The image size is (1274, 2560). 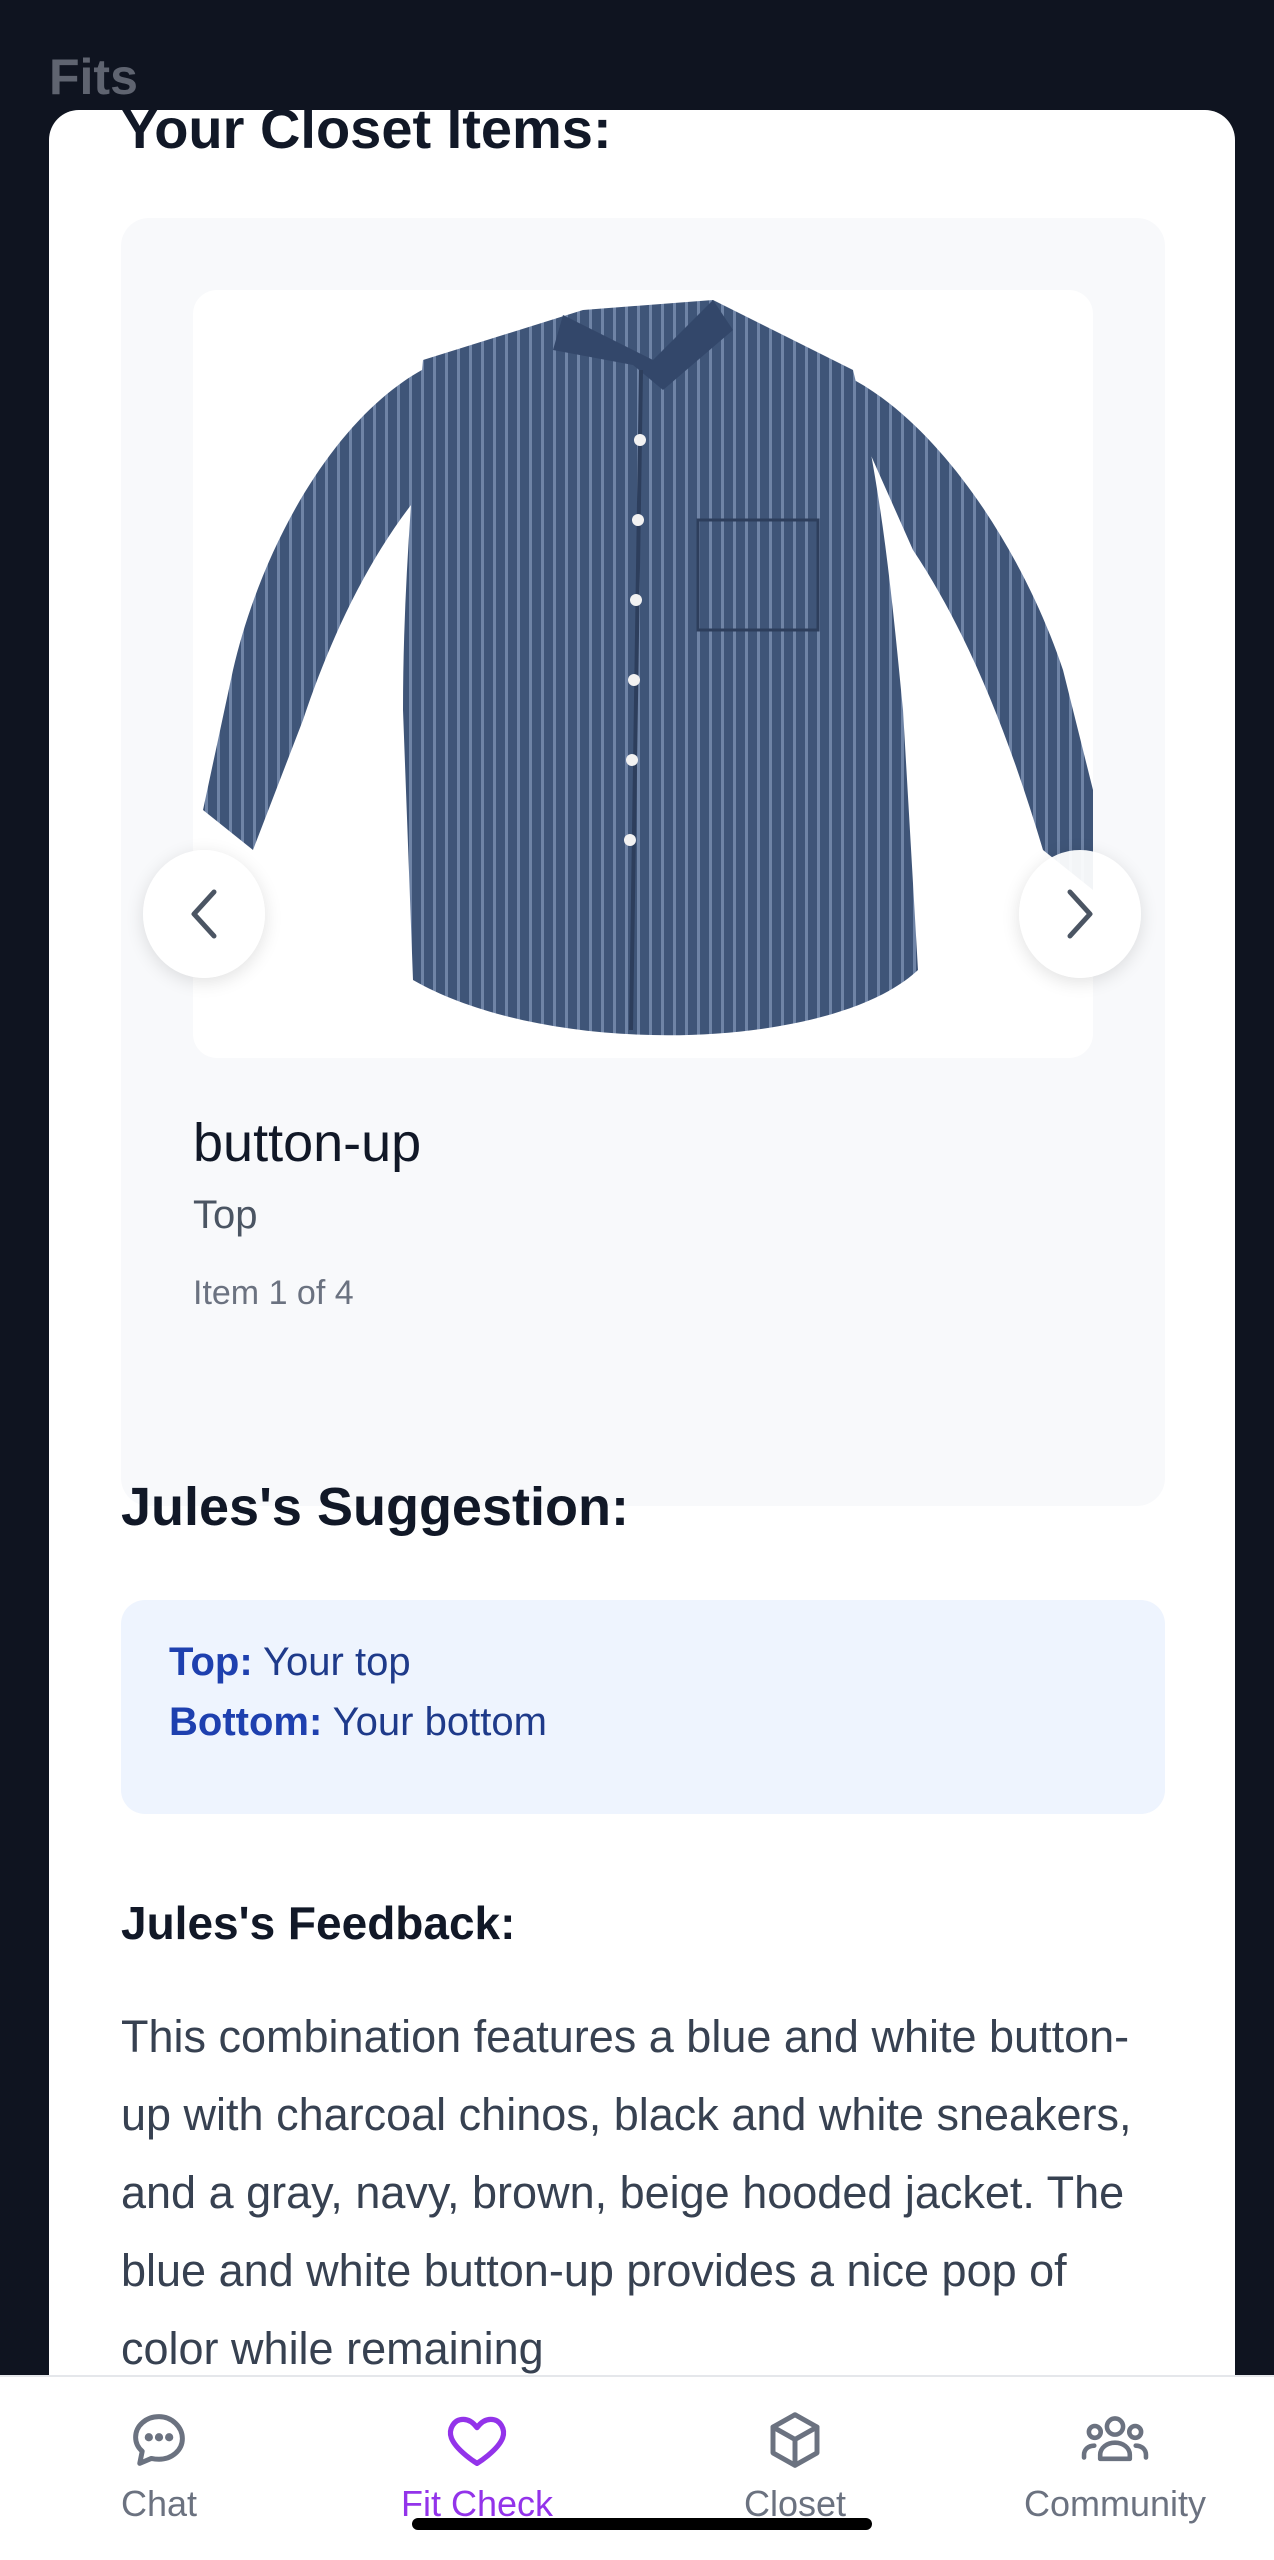 What do you see at coordinates (375, 1507) in the screenshot?
I see `suggestion-heading: Jules's Suggestion:` at bounding box center [375, 1507].